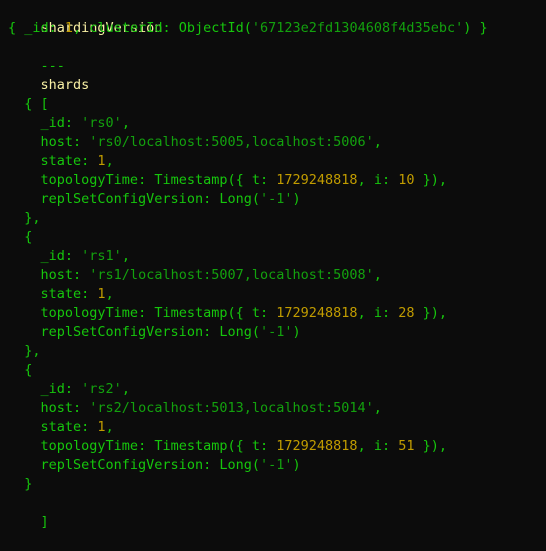  Describe the element at coordinates (69, 28) in the screenshot. I see `id-value: 1` at that location.